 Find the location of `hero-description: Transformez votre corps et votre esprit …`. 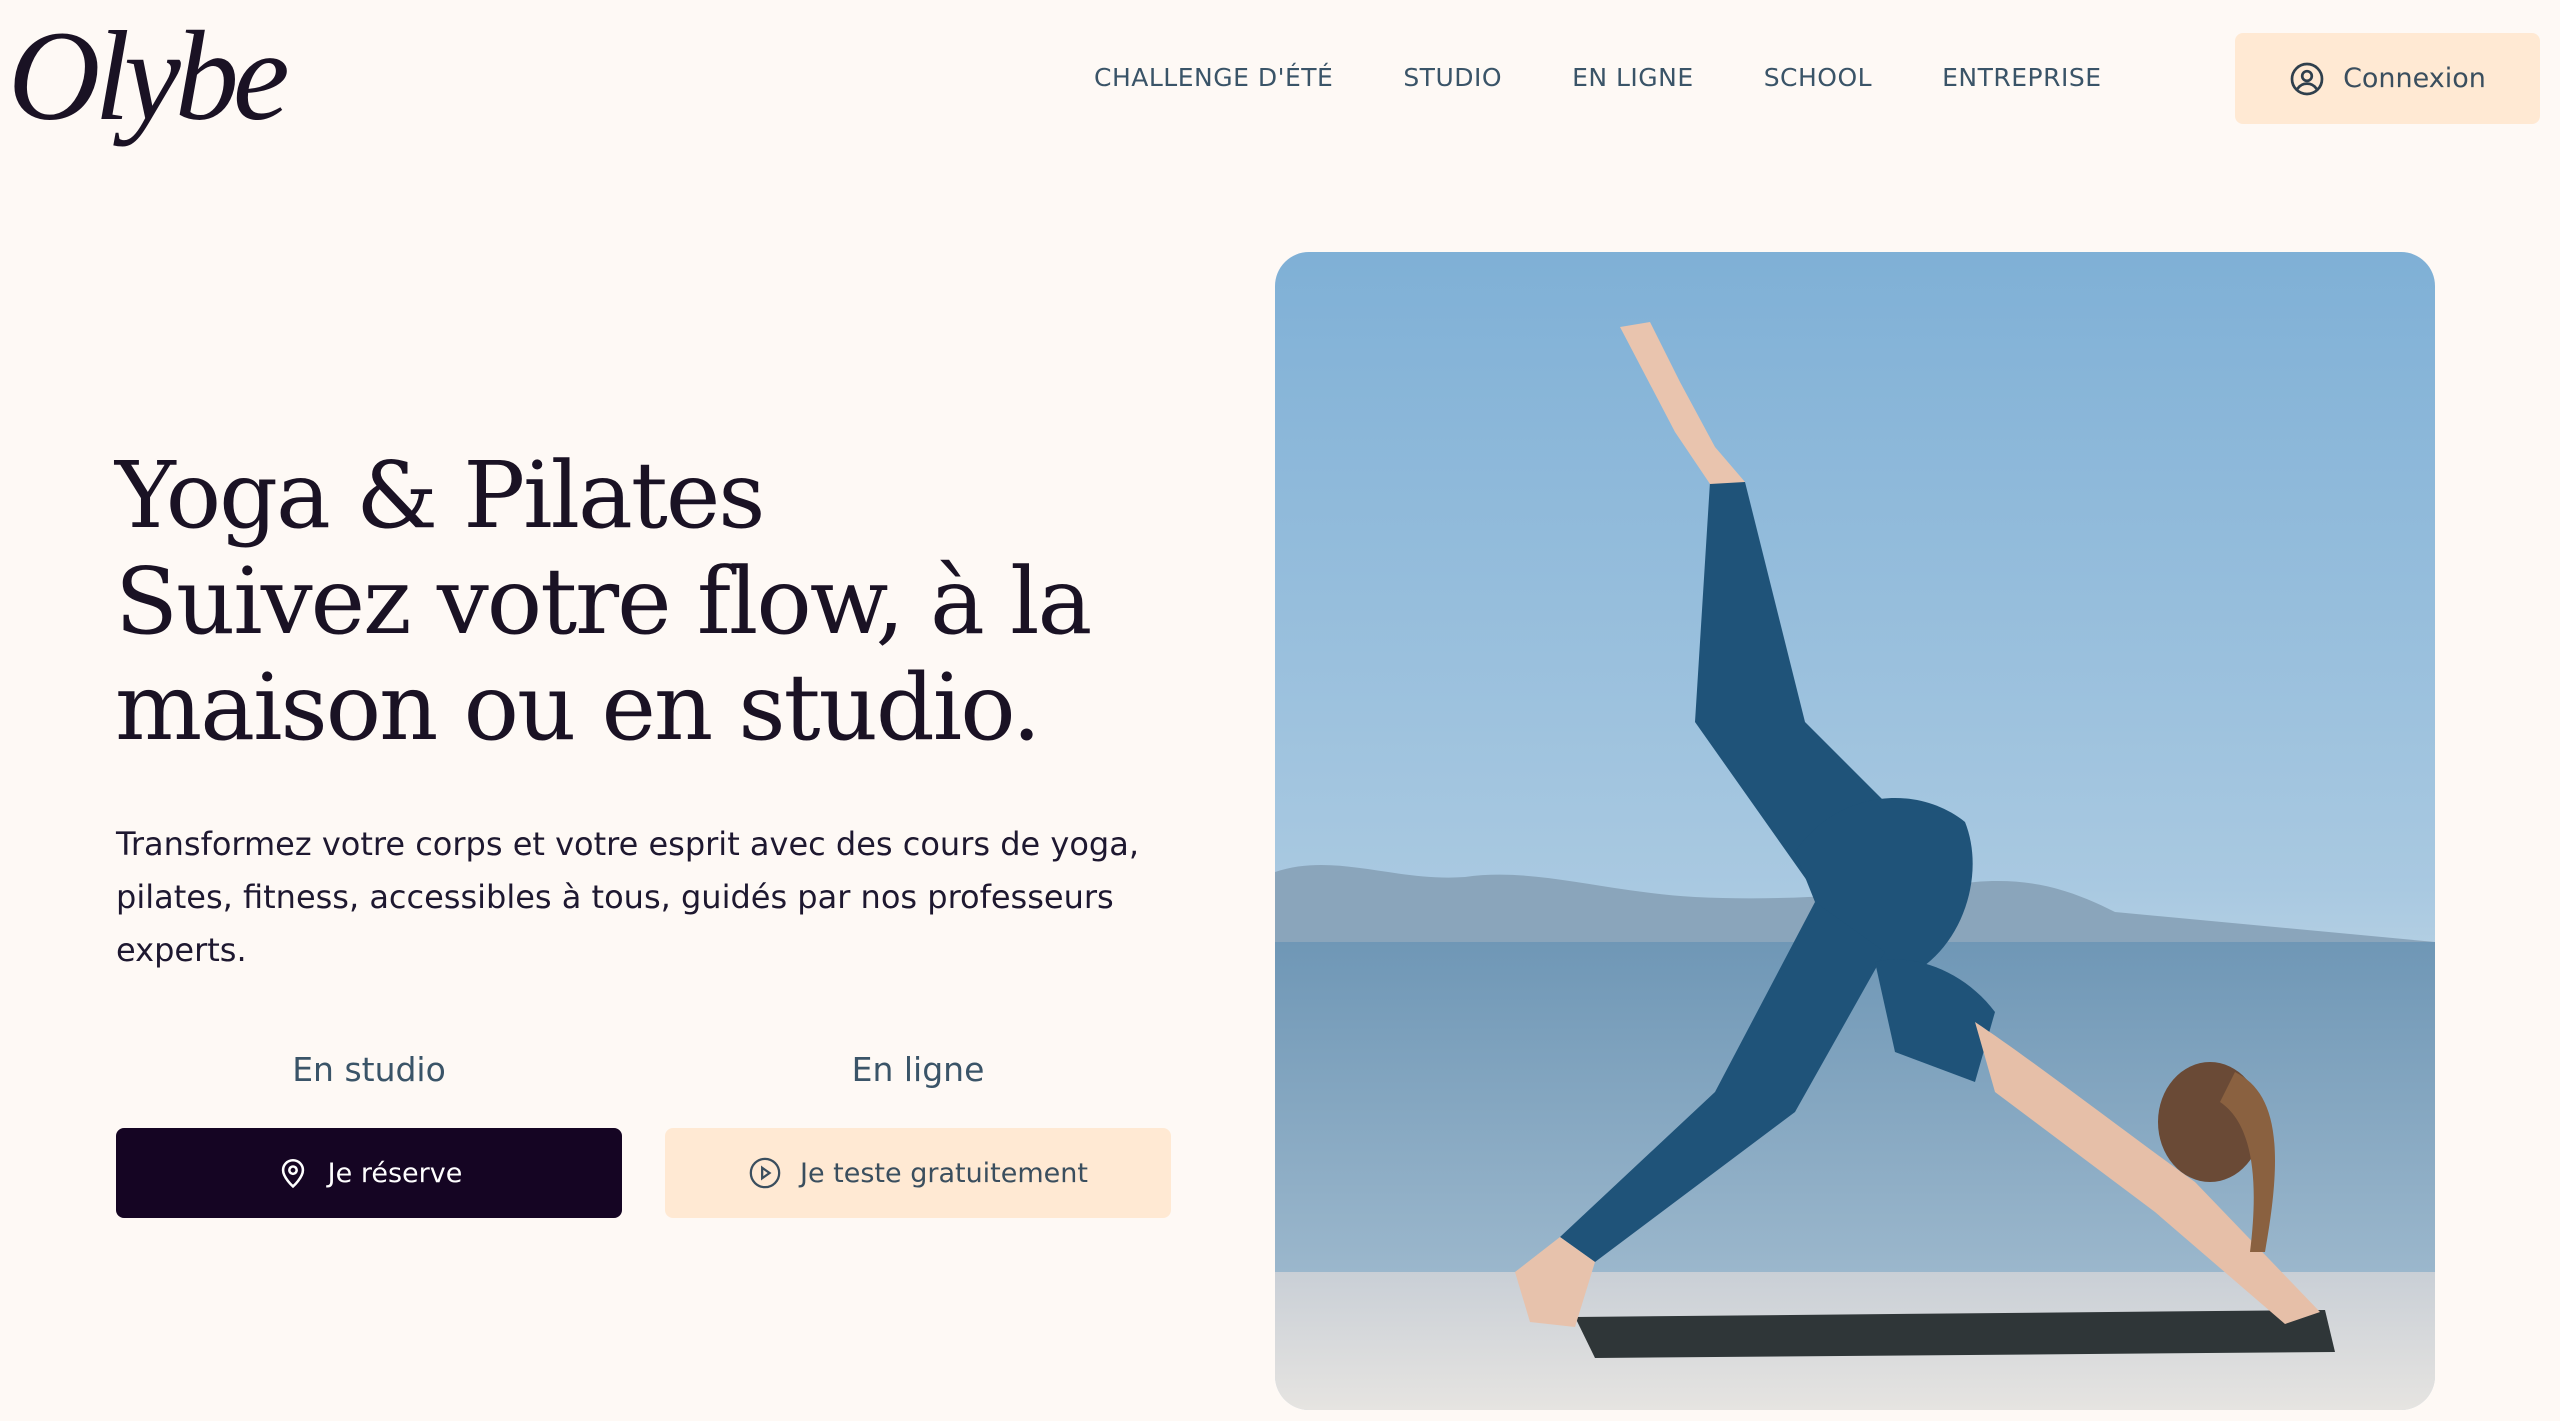

hero-description: Transformez votre corps et votre esprit … is located at coordinates (627, 897).